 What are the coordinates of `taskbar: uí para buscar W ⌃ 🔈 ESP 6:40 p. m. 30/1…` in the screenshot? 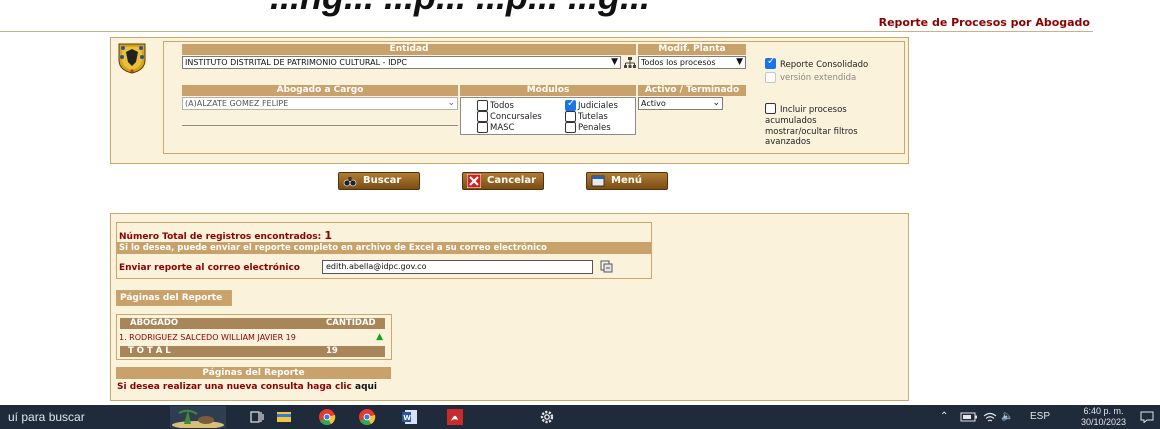 It's located at (580, 417).